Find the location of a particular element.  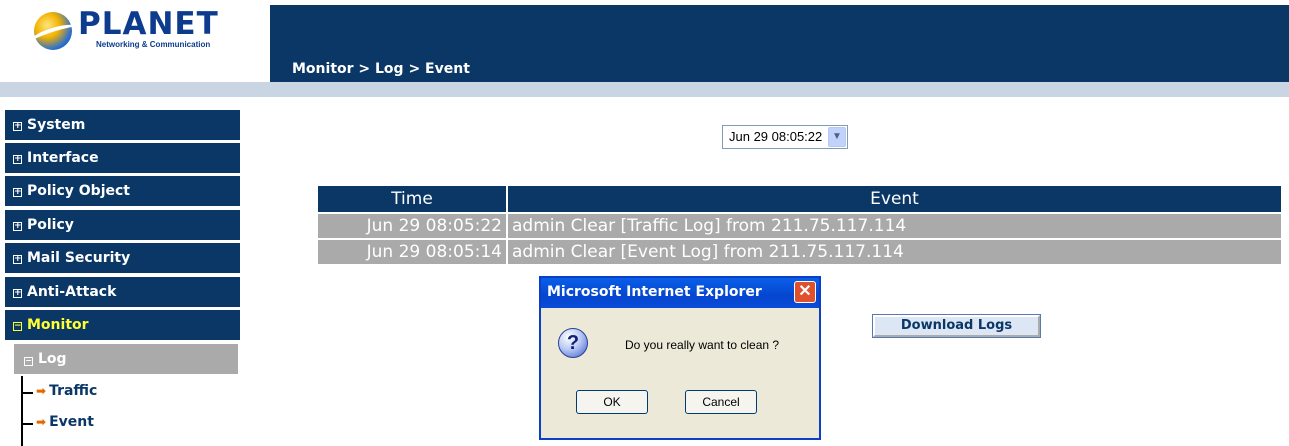

sidebar-item-label: Mail Security is located at coordinates (79, 258).